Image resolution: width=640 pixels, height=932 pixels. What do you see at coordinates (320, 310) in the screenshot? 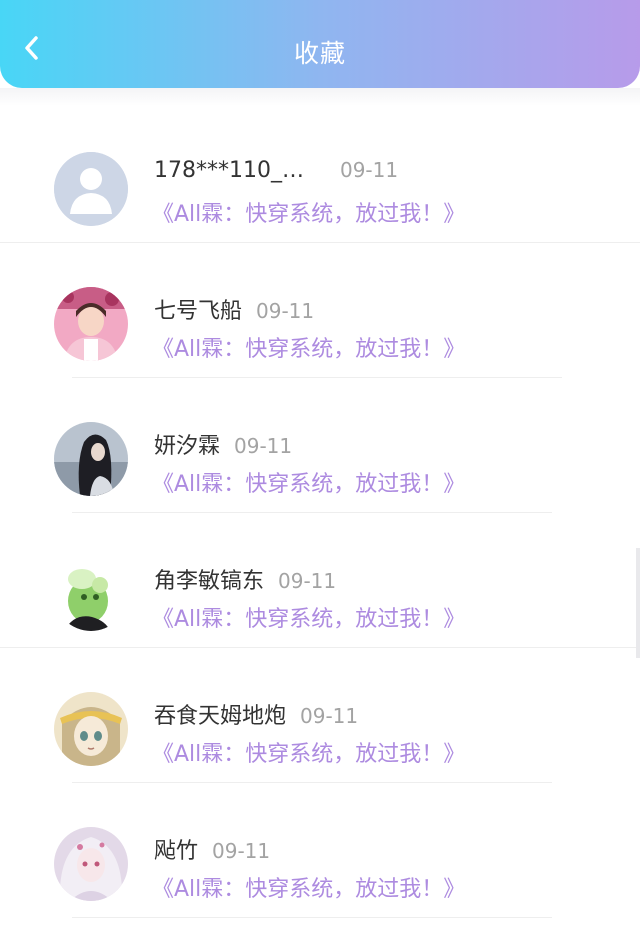
I see `list-item: 七号飞船 09-11 《All霖：快穿系统，放过我！》` at bounding box center [320, 310].